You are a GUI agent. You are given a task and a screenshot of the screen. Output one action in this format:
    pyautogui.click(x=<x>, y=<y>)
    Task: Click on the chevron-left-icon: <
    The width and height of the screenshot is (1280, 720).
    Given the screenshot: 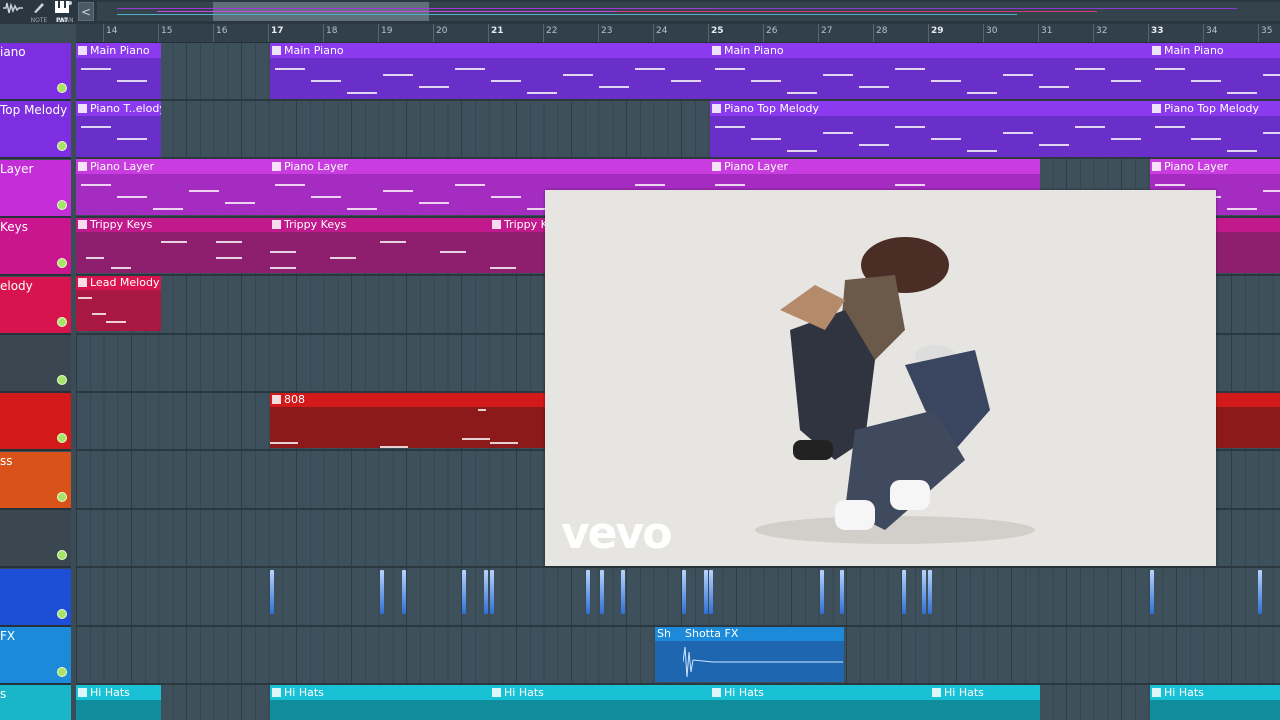 What is the action you would take?
    pyautogui.click(x=86, y=12)
    